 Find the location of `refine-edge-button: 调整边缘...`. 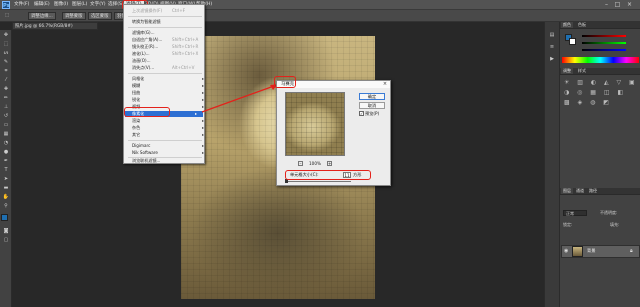

refine-edge-button: 调整边缘... is located at coordinates (42, 16).